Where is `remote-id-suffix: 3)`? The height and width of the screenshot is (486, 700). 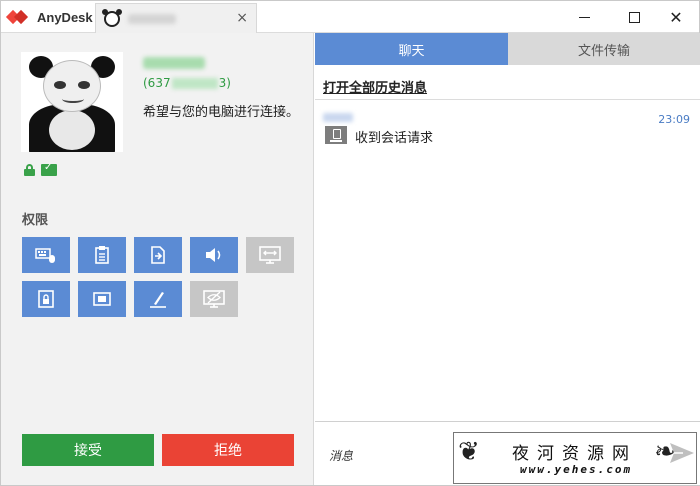
remote-id-suffix: 3) is located at coordinates (224, 83).